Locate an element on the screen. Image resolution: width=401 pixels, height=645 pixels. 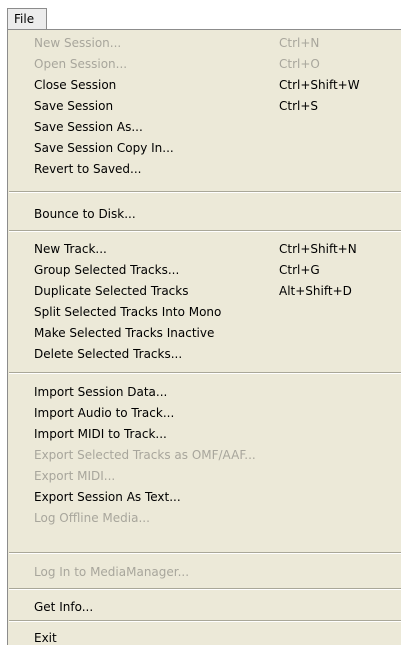
menu-item-split-selected-tracks-into-mono: Split Selected Tracks Into Mono is located at coordinates (204, 312).